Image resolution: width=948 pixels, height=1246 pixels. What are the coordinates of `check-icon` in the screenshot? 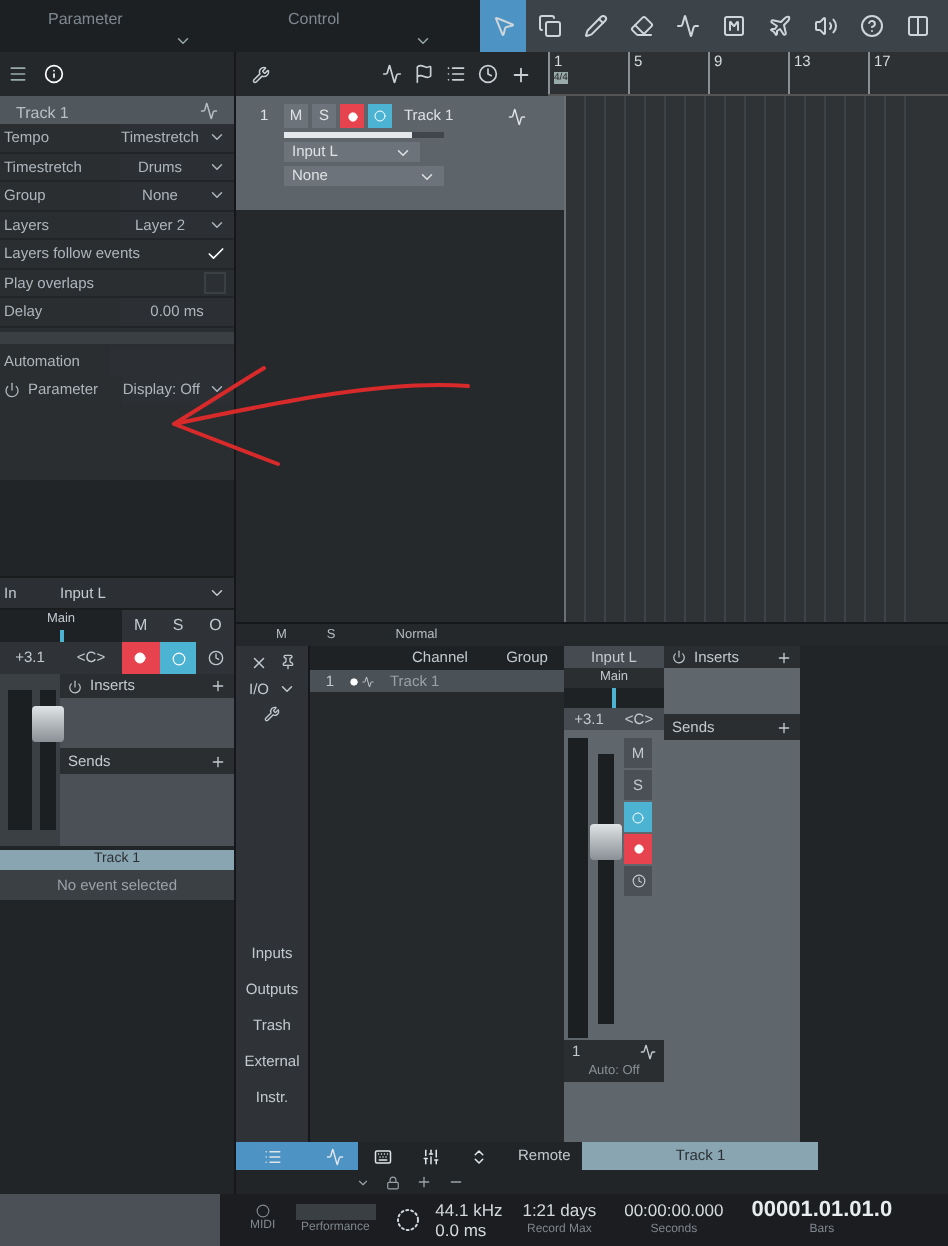 It's located at (215, 253).